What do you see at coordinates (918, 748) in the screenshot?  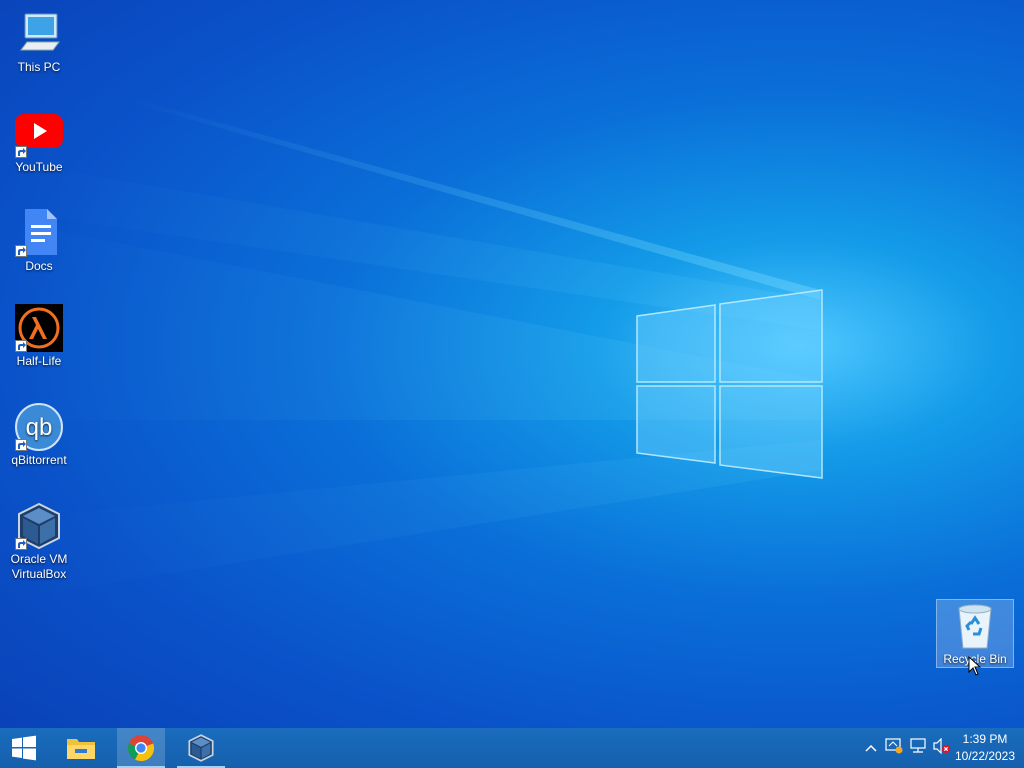 I see `network-icon` at bounding box center [918, 748].